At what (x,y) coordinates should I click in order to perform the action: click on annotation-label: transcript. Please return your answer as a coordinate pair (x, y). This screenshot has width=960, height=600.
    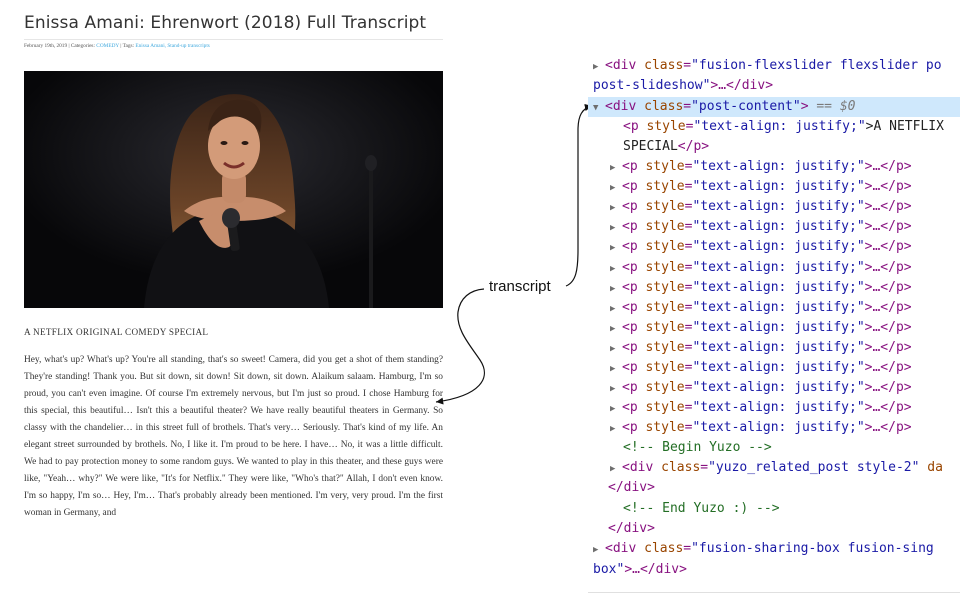
    Looking at the image, I should click on (520, 286).